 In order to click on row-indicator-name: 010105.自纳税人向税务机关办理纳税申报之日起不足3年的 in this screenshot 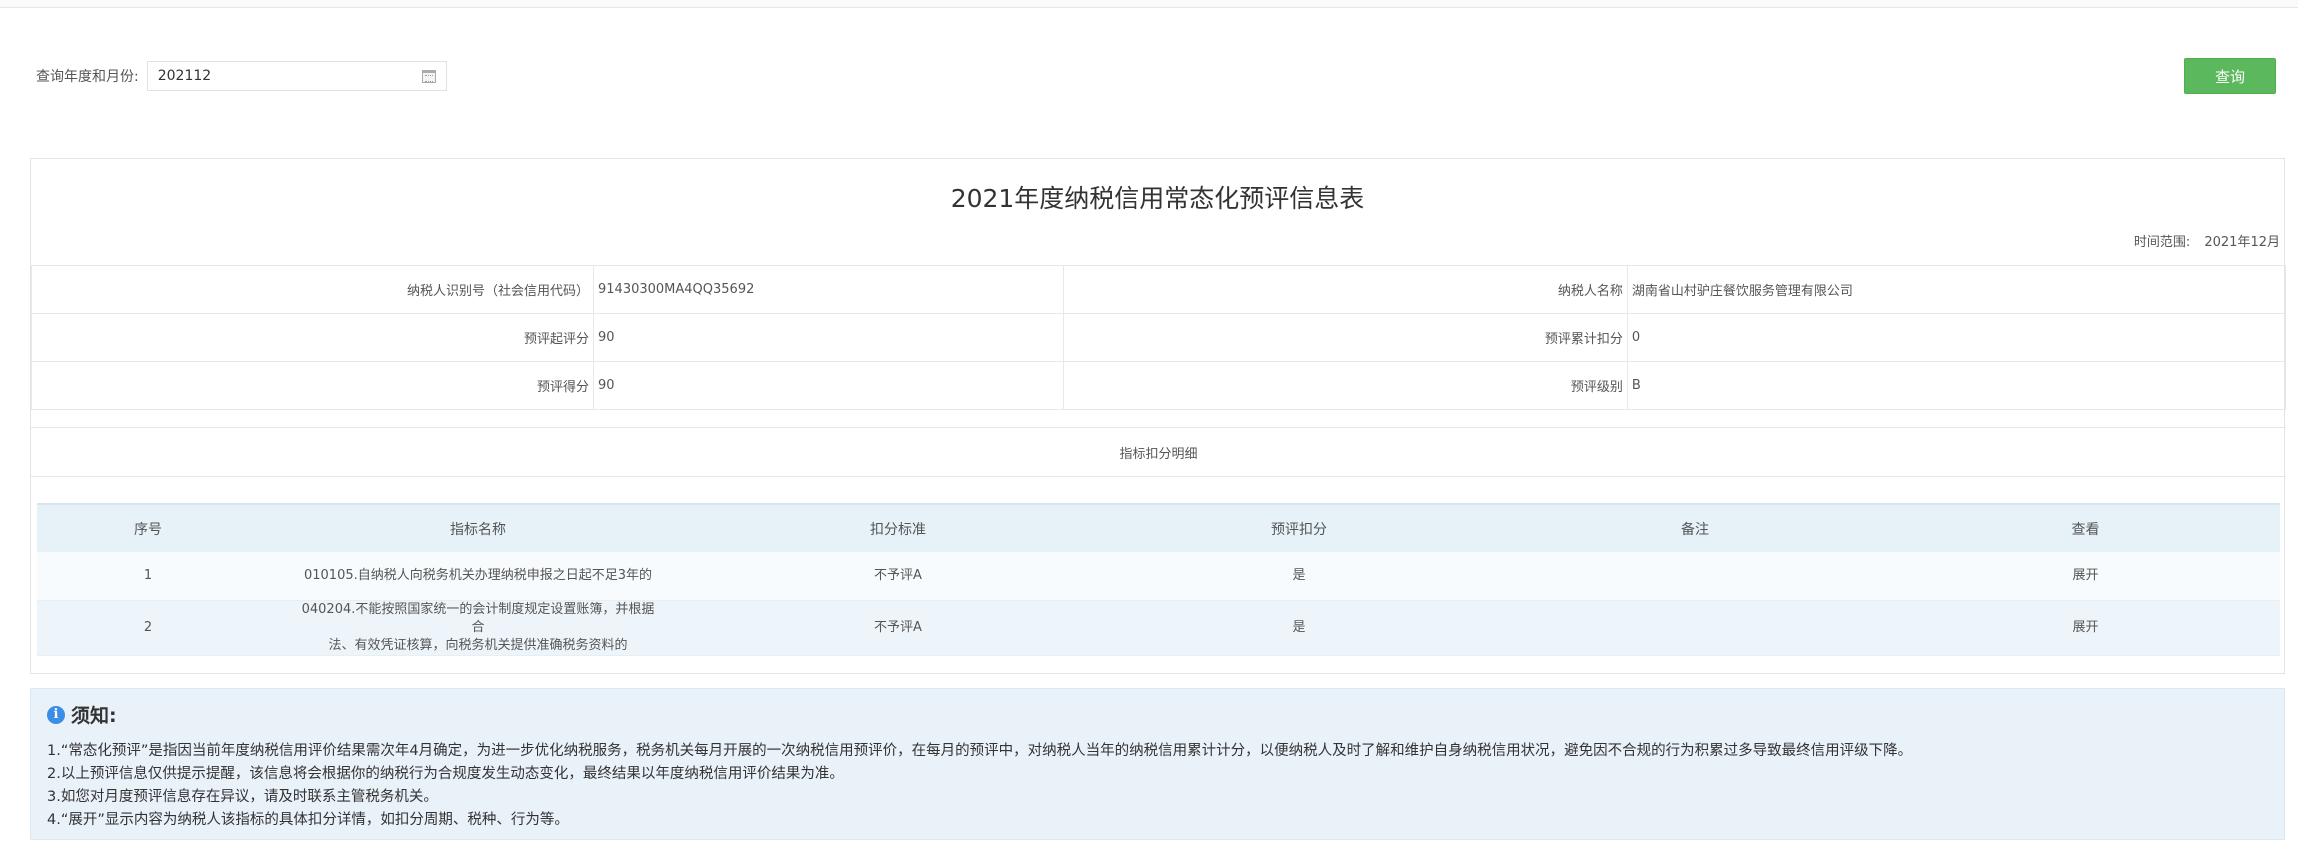, I will do `click(478, 576)`.